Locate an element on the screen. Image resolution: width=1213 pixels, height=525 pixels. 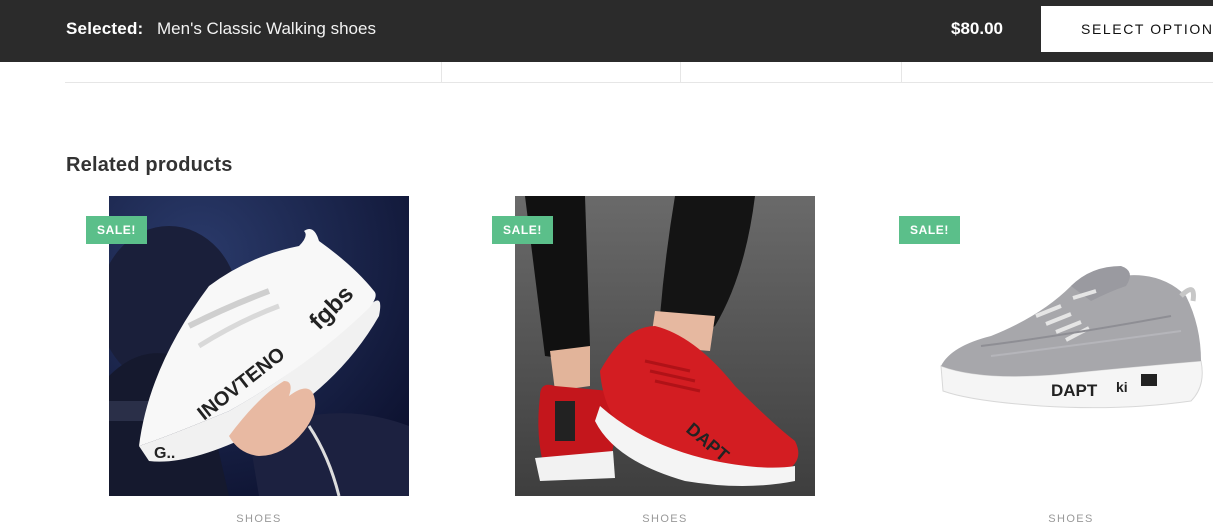
svg-text: G.. is located at coordinates (164, 453).